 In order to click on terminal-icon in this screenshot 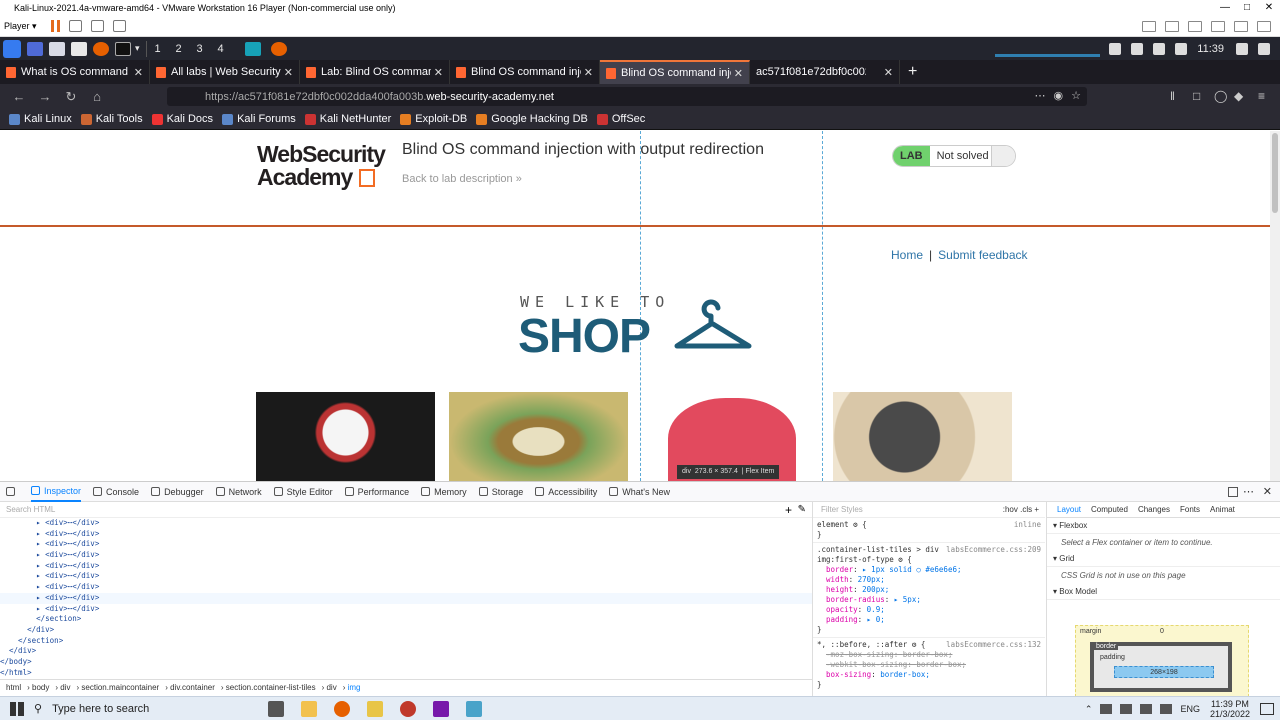, I will do `click(123, 48)`.